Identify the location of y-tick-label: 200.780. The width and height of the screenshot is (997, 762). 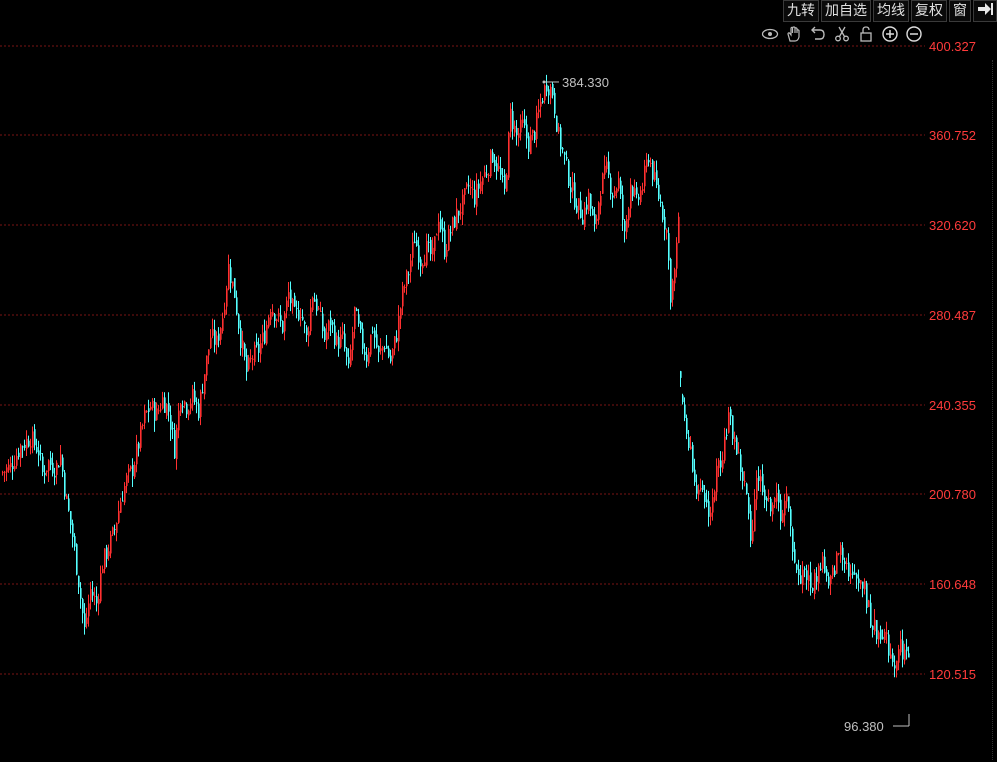
(952, 494).